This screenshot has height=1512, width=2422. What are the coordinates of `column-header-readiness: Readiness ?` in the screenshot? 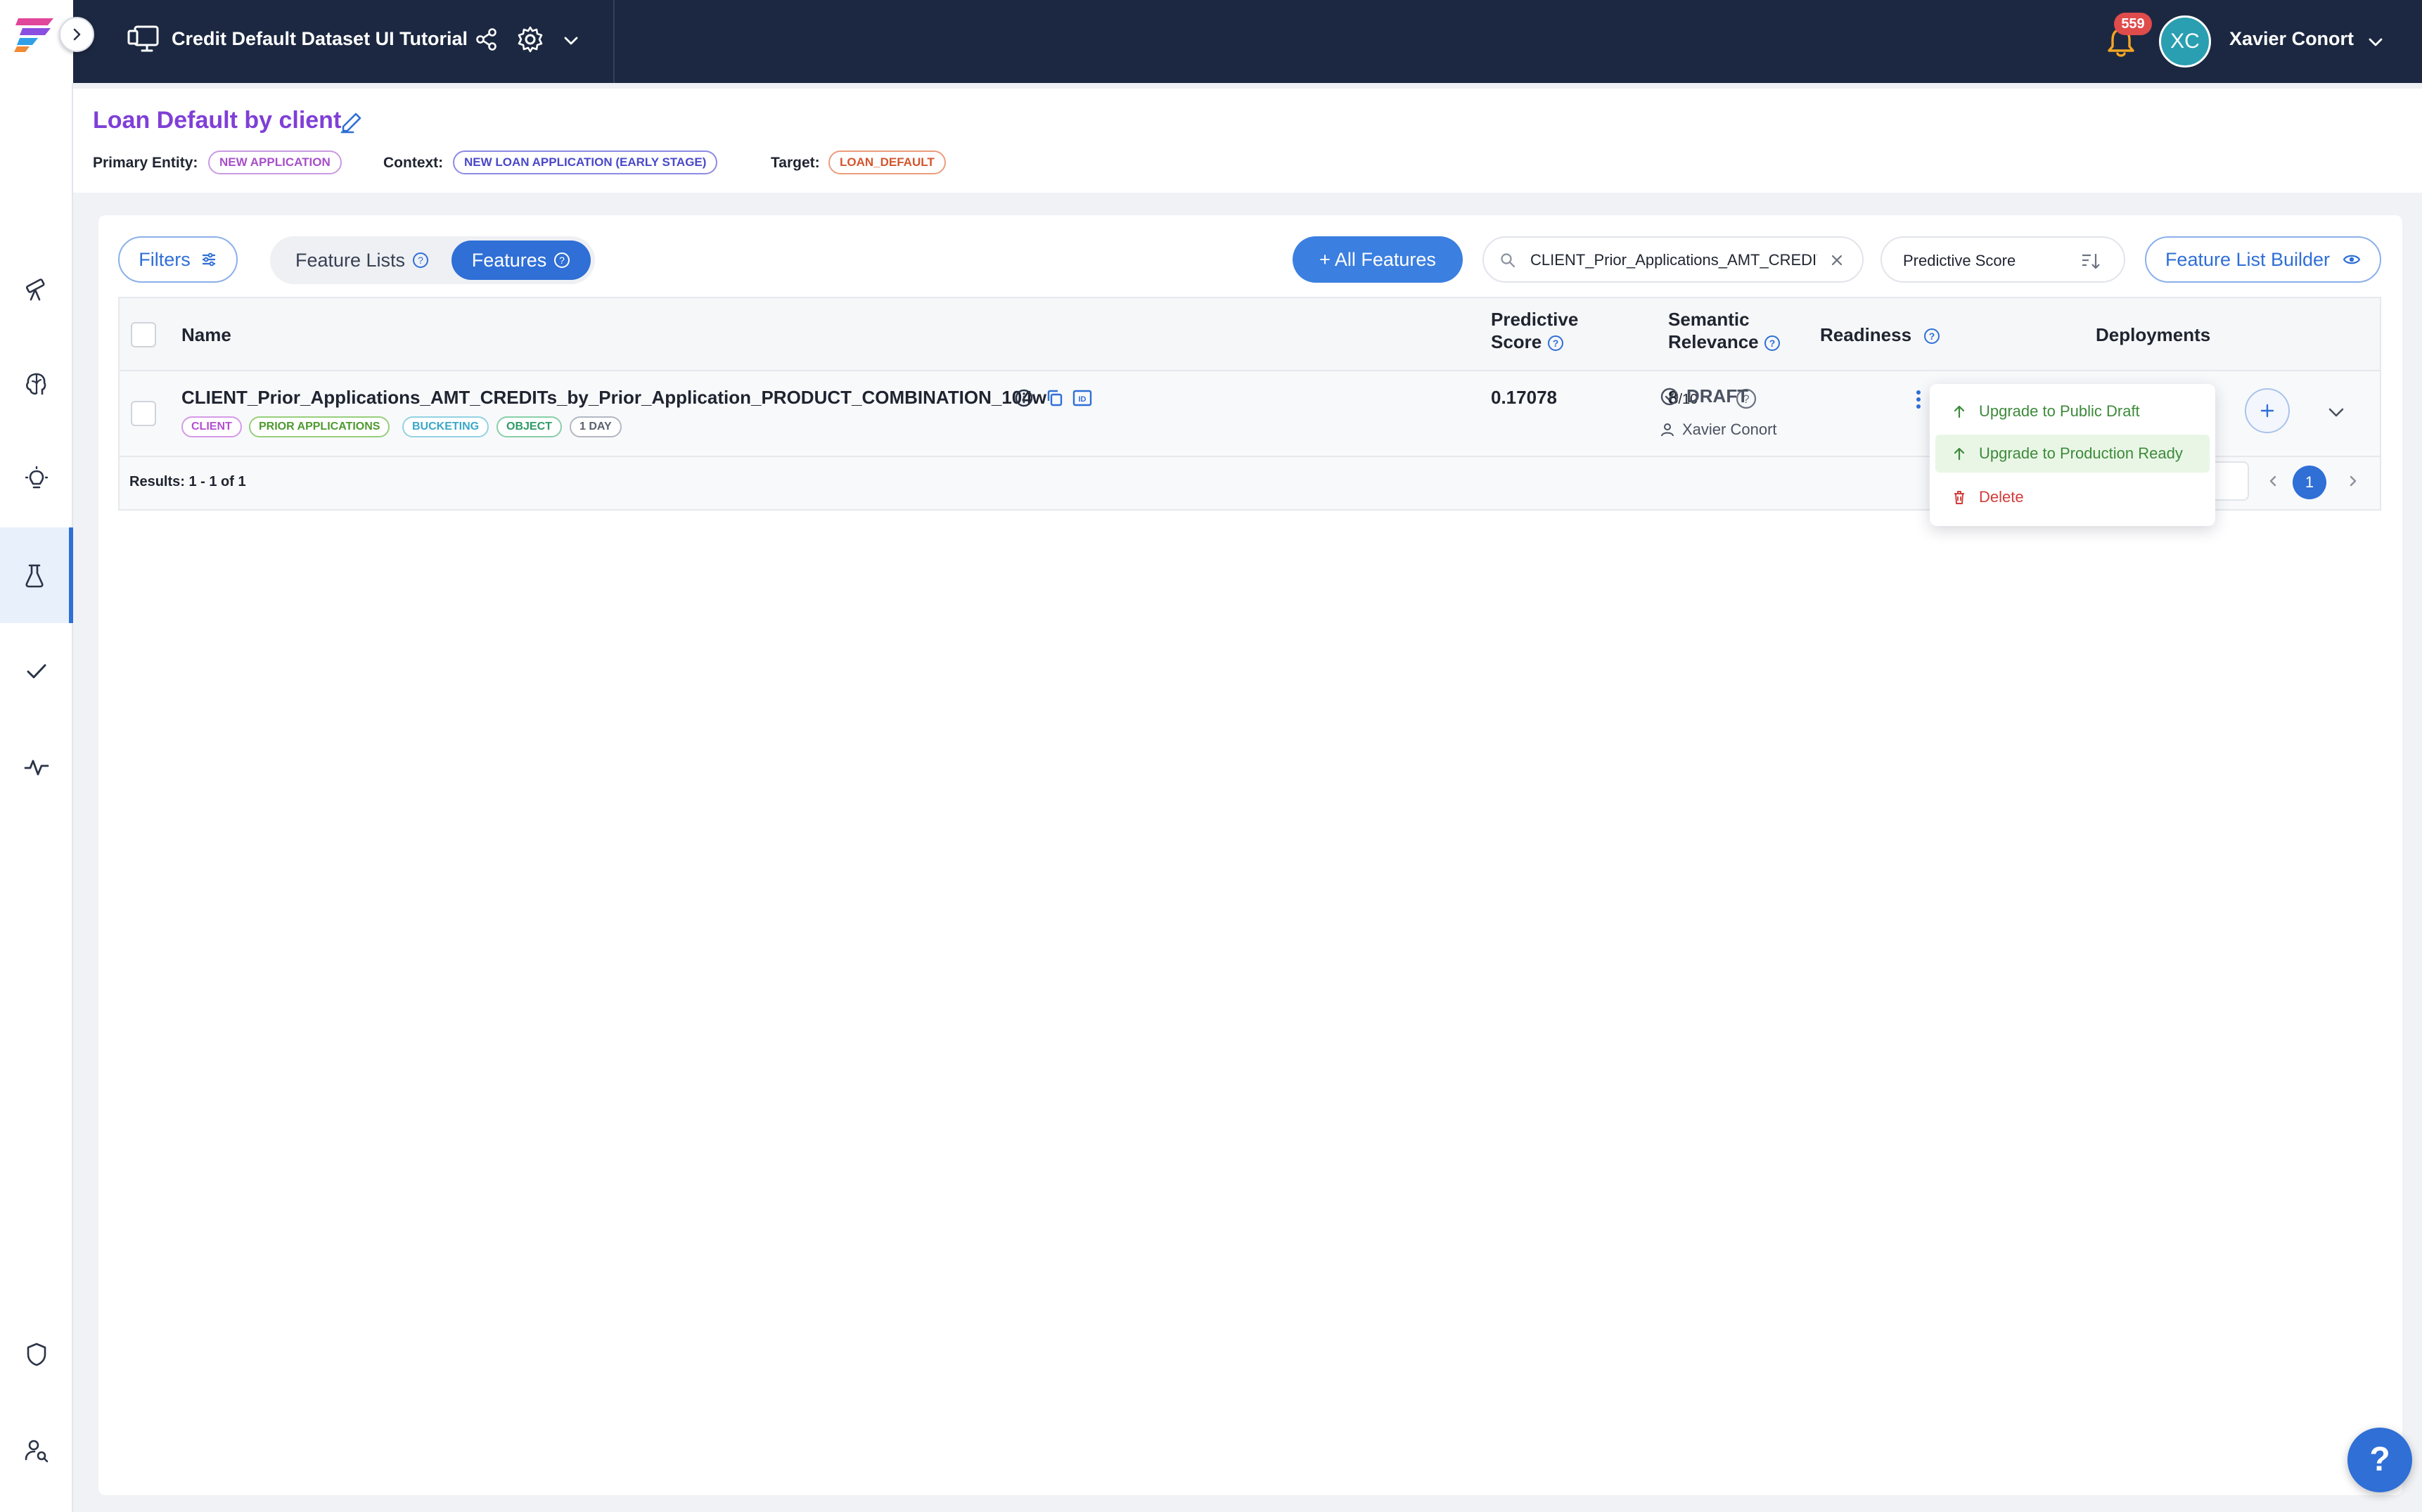 It's located at (1880, 334).